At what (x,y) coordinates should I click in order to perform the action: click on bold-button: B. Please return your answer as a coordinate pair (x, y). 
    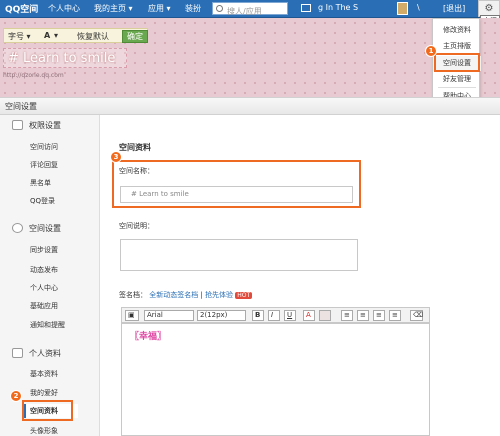
    Looking at the image, I should click on (258, 315).